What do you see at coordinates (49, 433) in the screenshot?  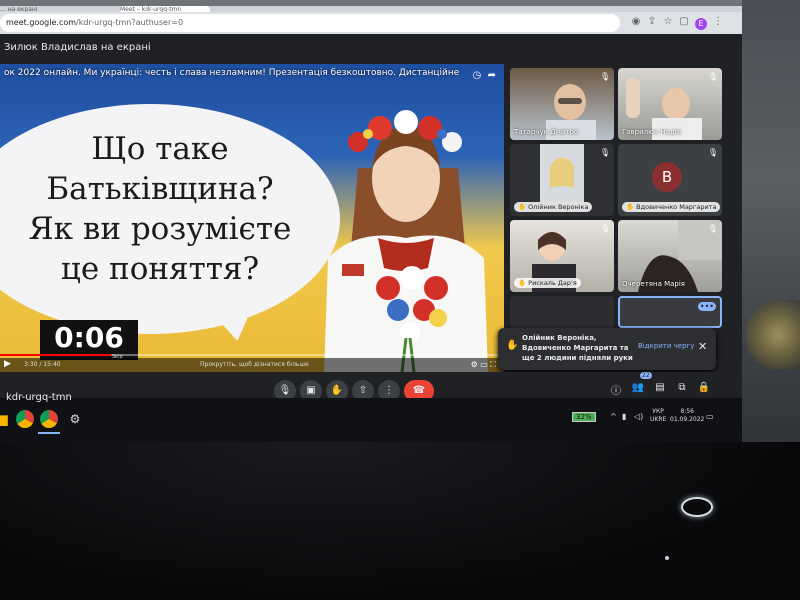 I see `active-app-indicator` at bounding box center [49, 433].